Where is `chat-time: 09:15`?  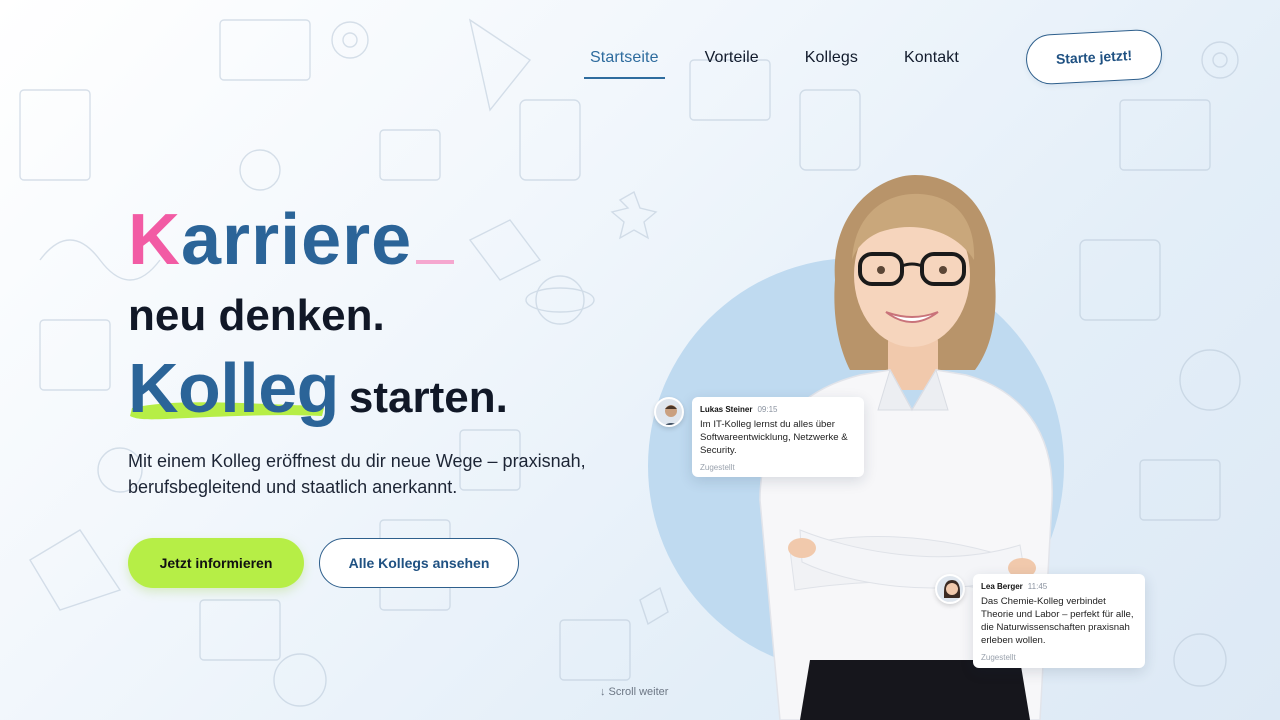
chat-time: 09:15 is located at coordinates (767, 409).